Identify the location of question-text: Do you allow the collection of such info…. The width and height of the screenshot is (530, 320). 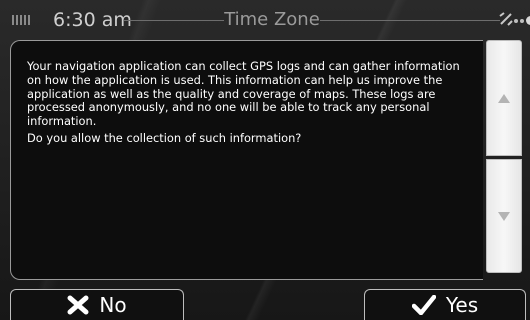
(164, 137).